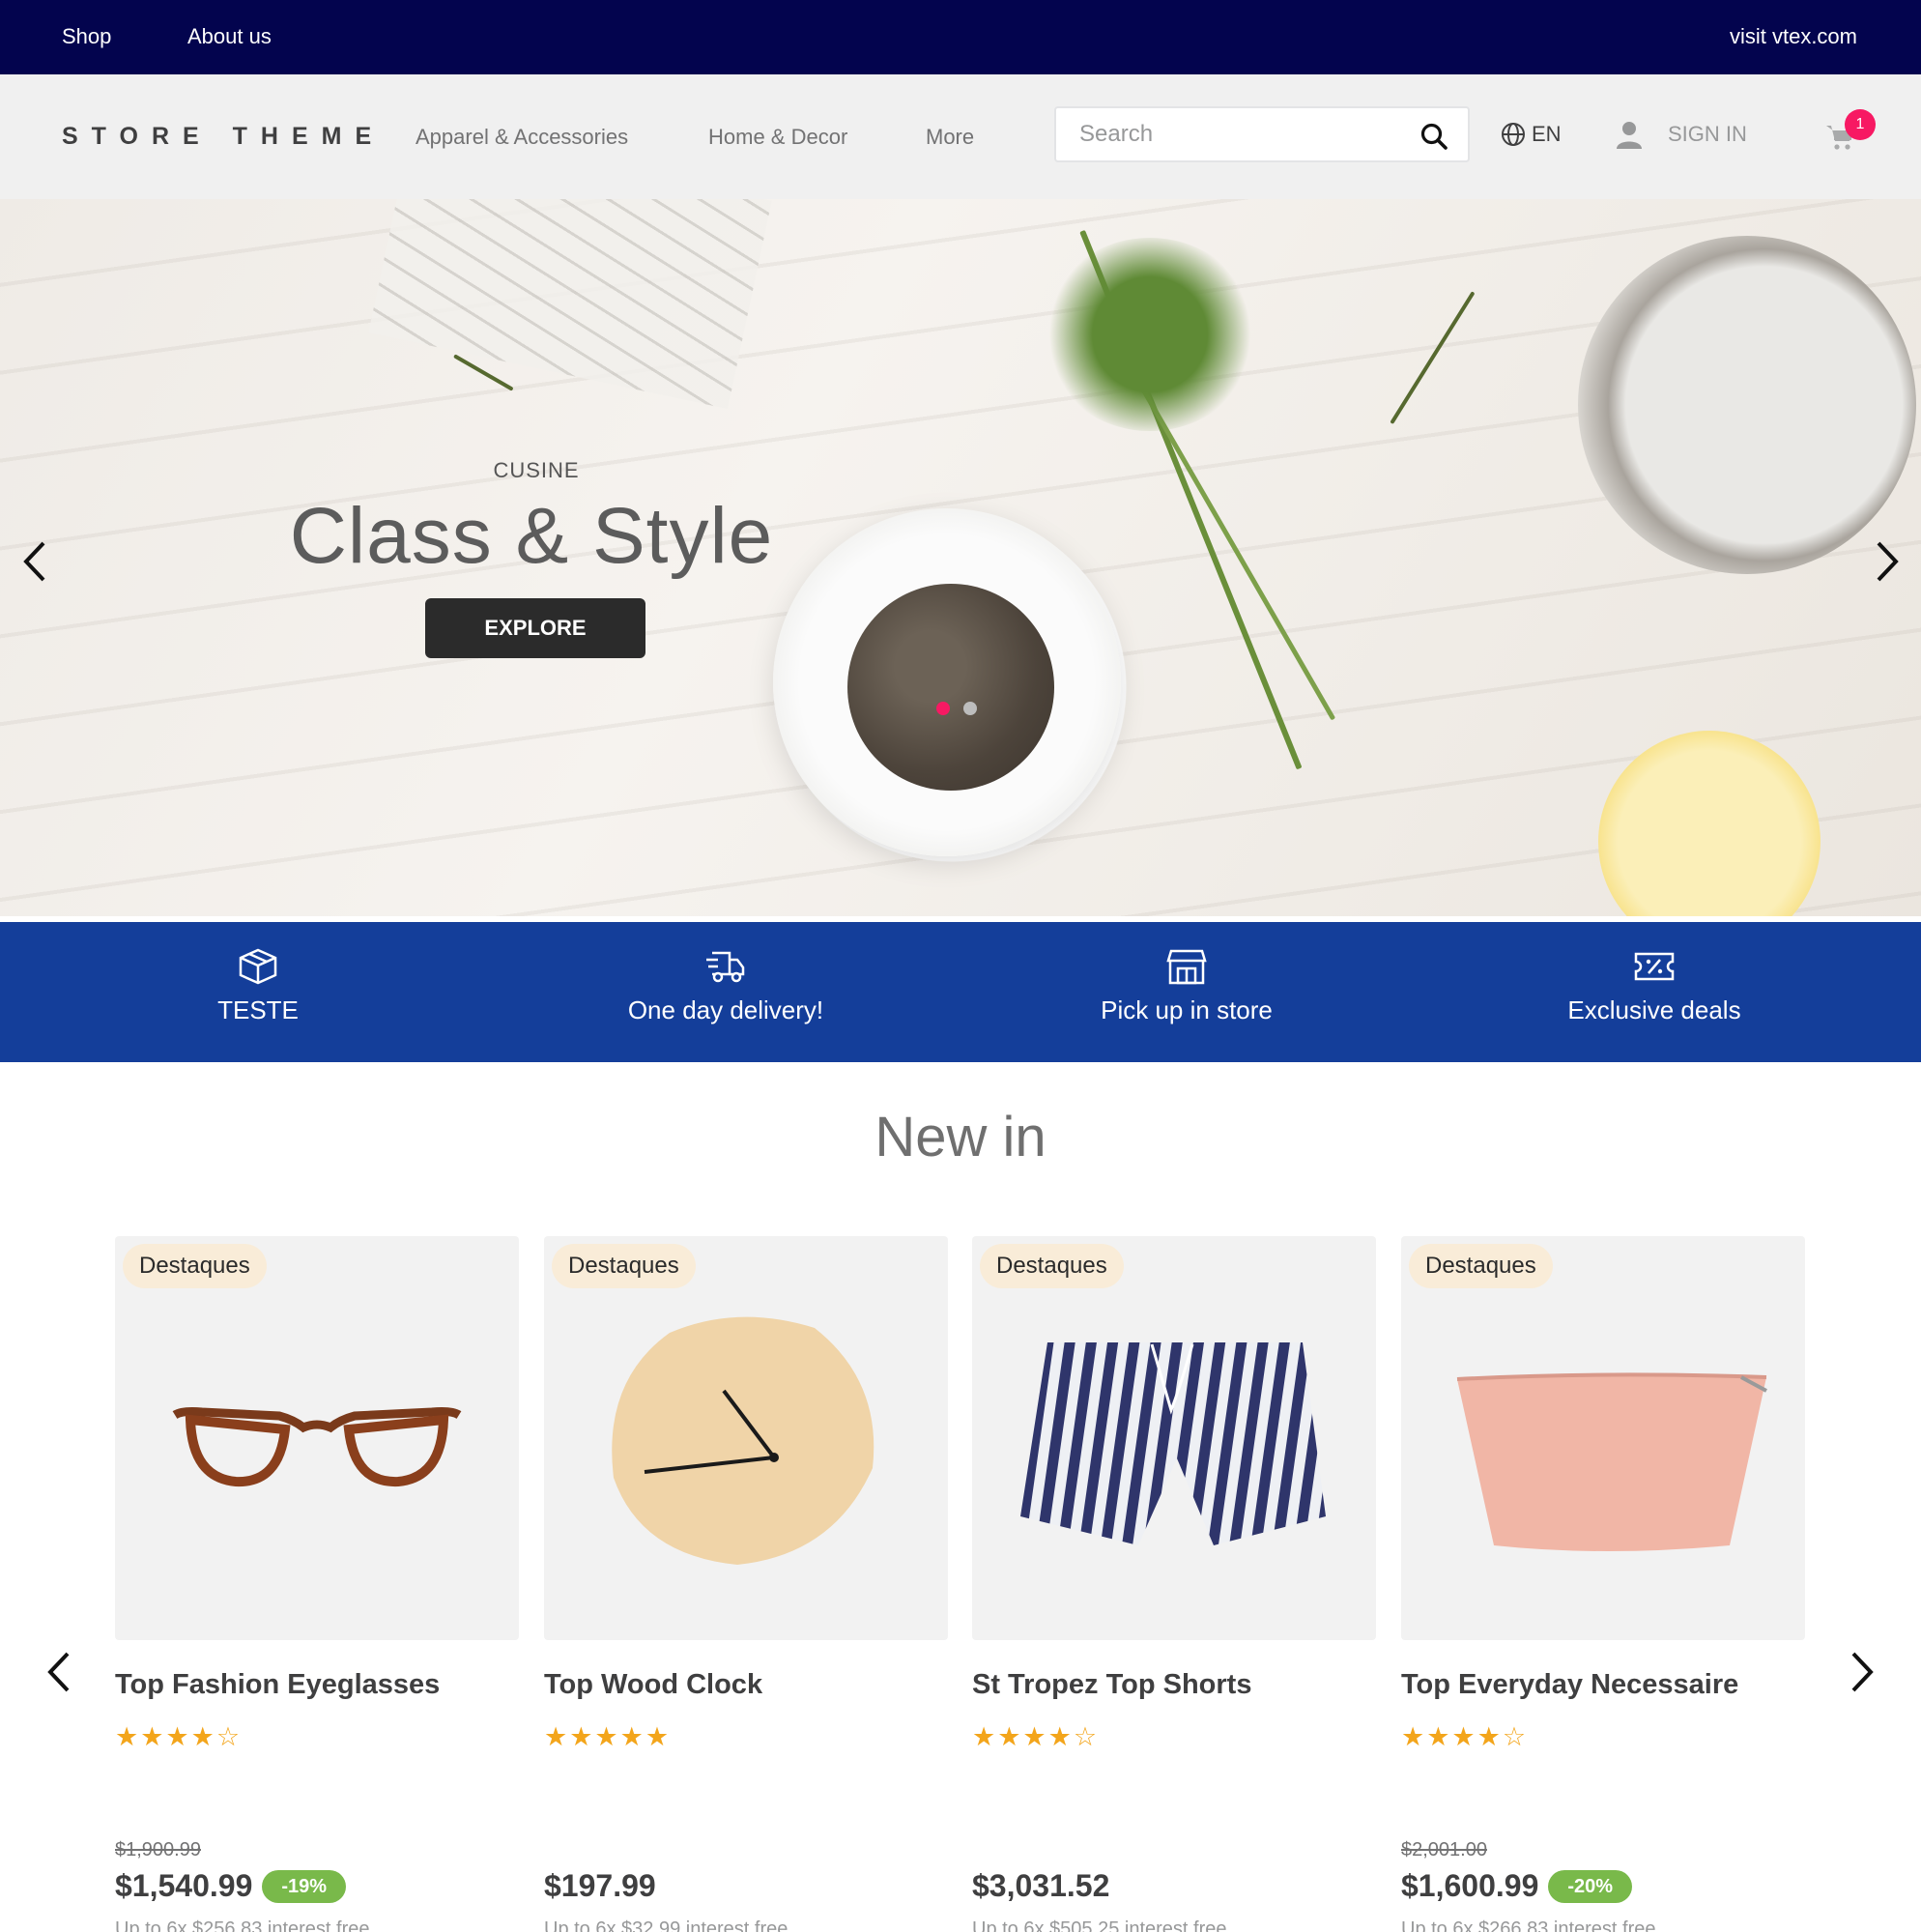 Image resolution: width=1921 pixels, height=1932 pixels. Describe the element at coordinates (1099, 1925) in the screenshot. I see `installments: Up to 6x $505.25 interest free` at that location.